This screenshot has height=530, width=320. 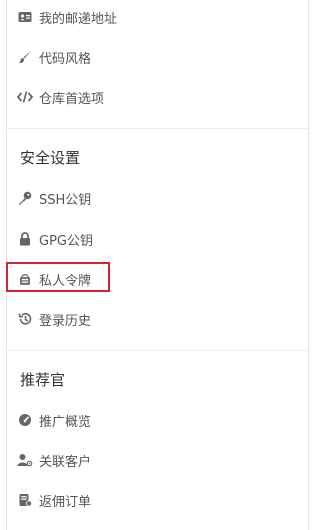 I want to click on sidebar-item-promotion-overview: 推广概览, so click(x=54, y=420).